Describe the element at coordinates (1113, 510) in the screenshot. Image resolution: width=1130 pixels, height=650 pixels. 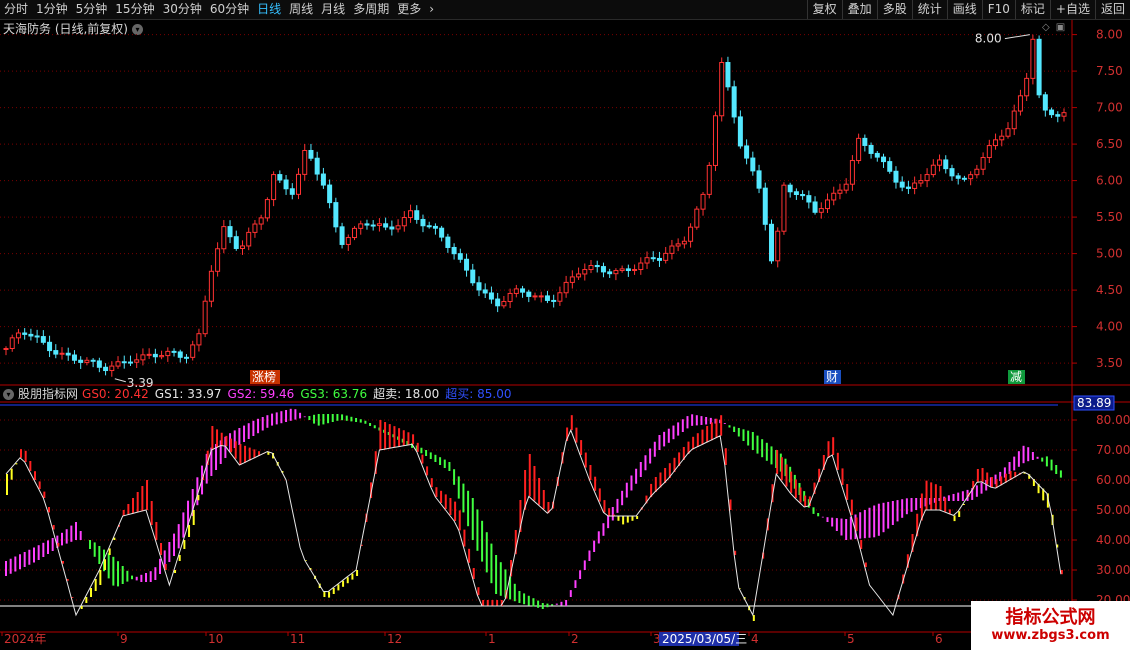
I see `indicator-tick-label: 50.00` at that location.